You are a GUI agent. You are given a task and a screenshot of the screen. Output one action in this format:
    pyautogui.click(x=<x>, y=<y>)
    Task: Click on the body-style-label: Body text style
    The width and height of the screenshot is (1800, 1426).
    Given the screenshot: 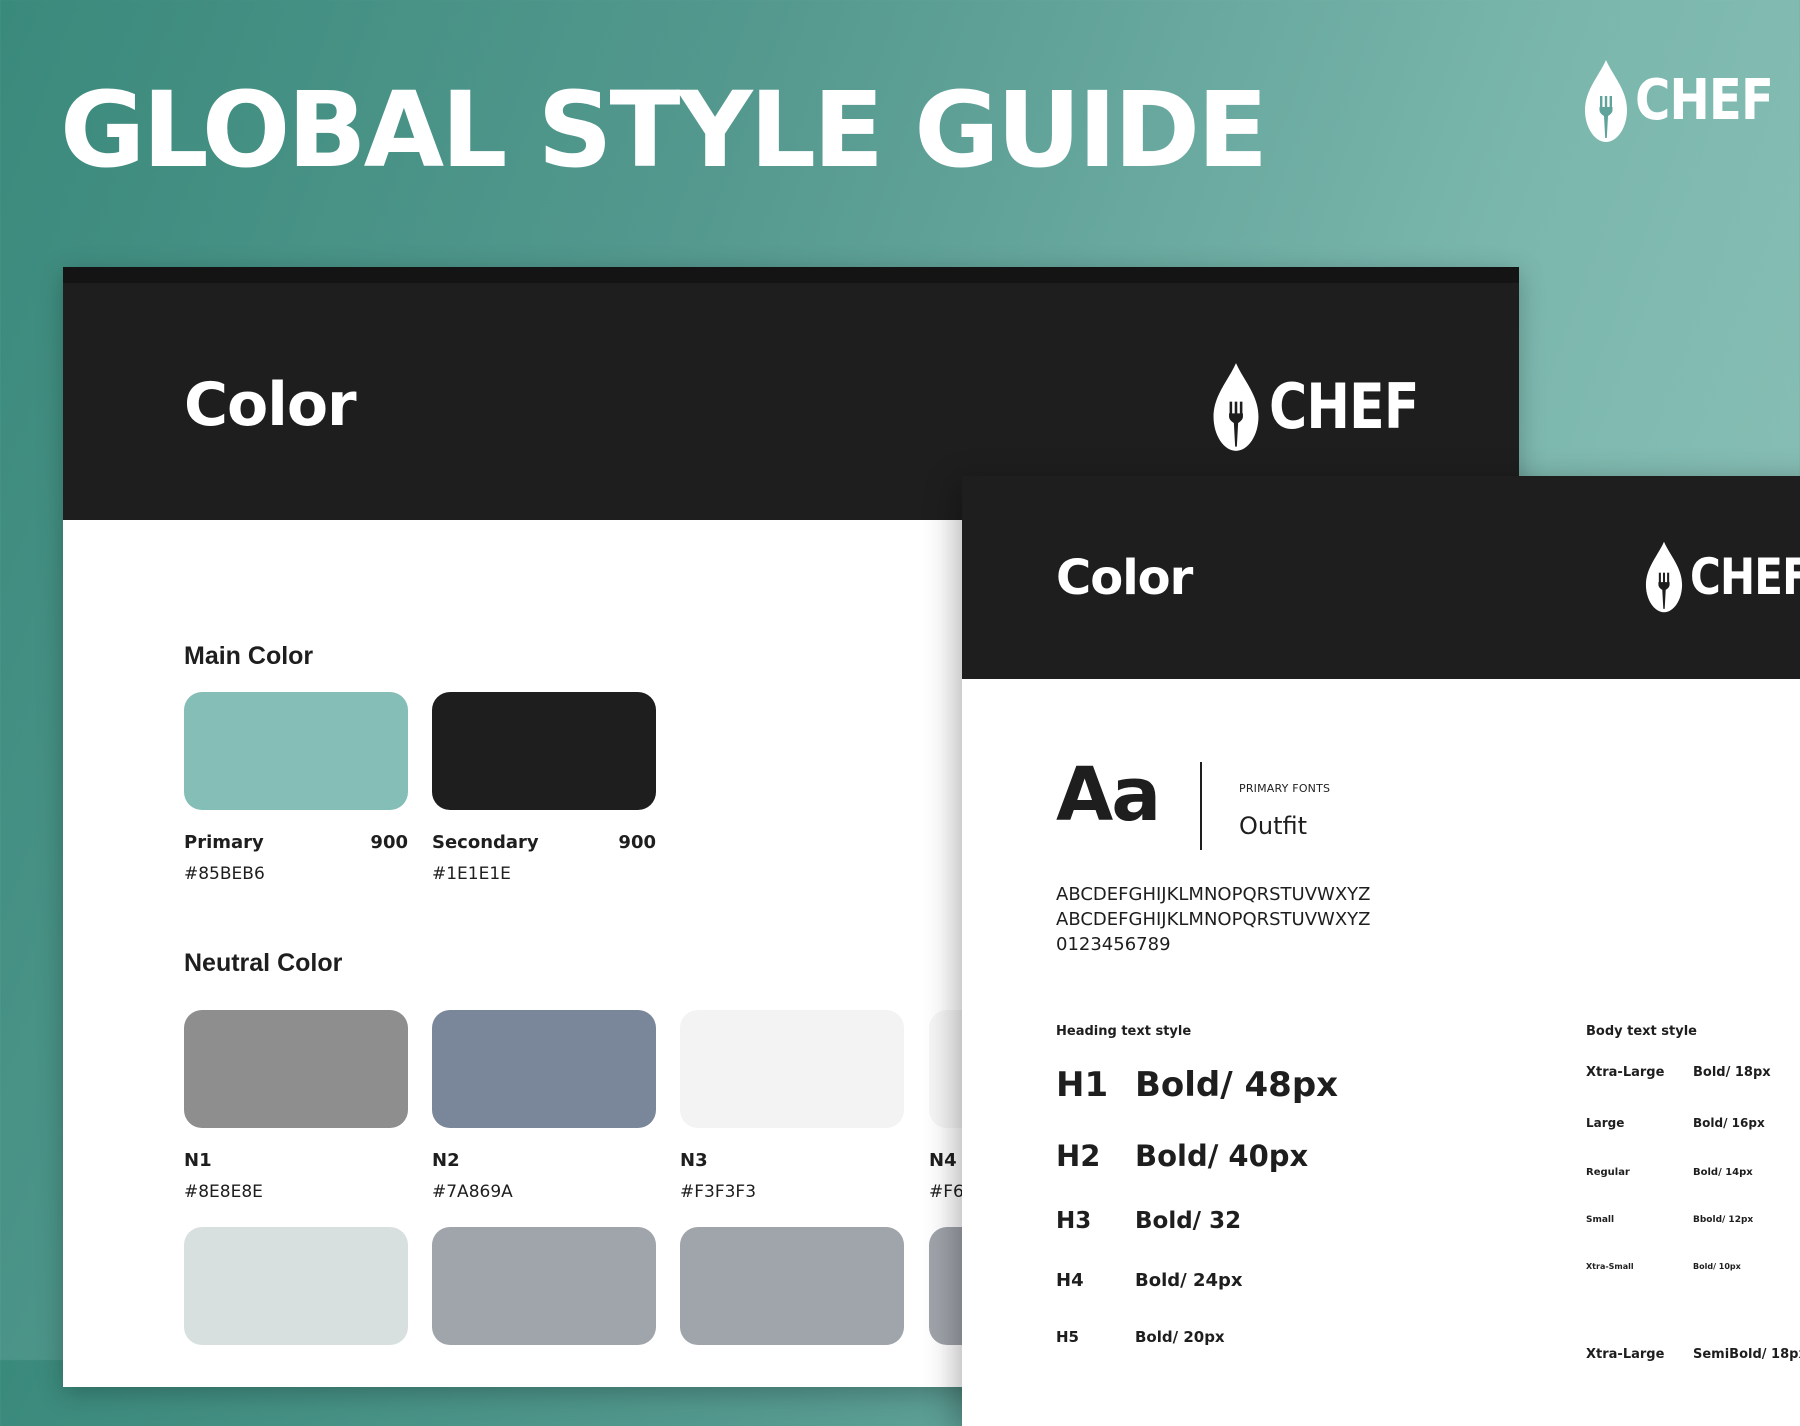 What is the action you would take?
    pyautogui.click(x=1642, y=1031)
    